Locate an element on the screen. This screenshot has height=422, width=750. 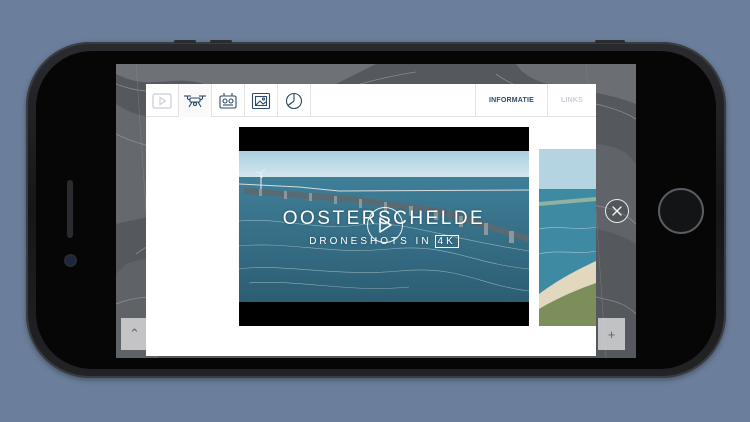
tool-radio is located at coordinates (228, 100).